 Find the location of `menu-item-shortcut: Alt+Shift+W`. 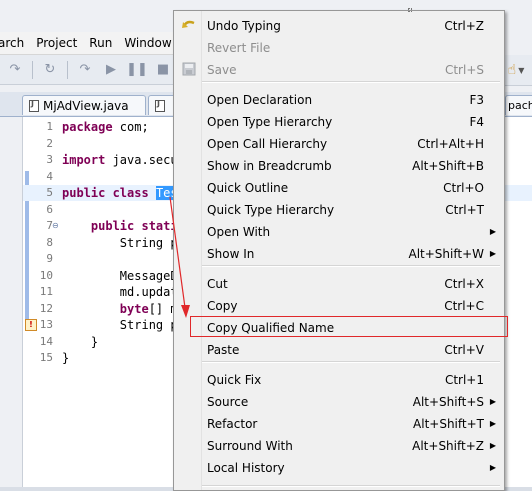

menu-item-shortcut: Alt+Shift+W is located at coordinates (446, 253).